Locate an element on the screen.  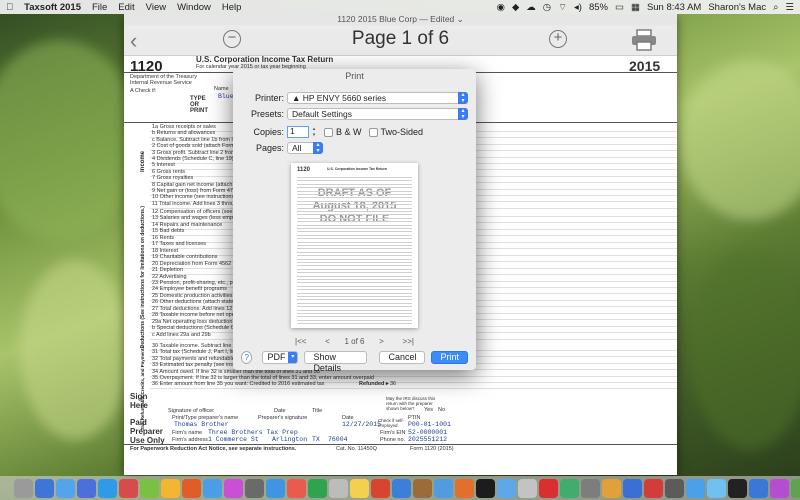
menu-view: View is located at coordinates (156, 7).